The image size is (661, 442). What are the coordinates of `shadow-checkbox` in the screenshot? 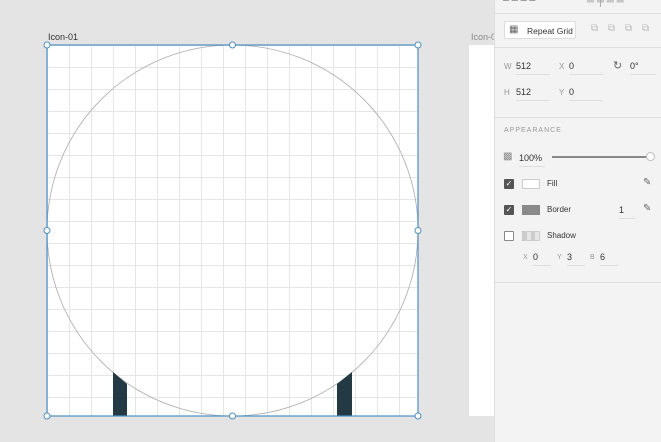 It's located at (509, 236).